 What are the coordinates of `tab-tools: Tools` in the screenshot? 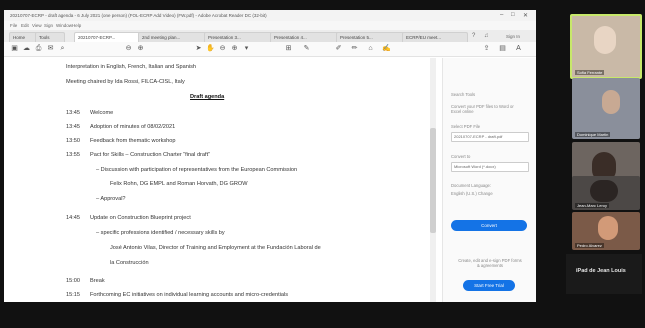 It's located at (50, 37).